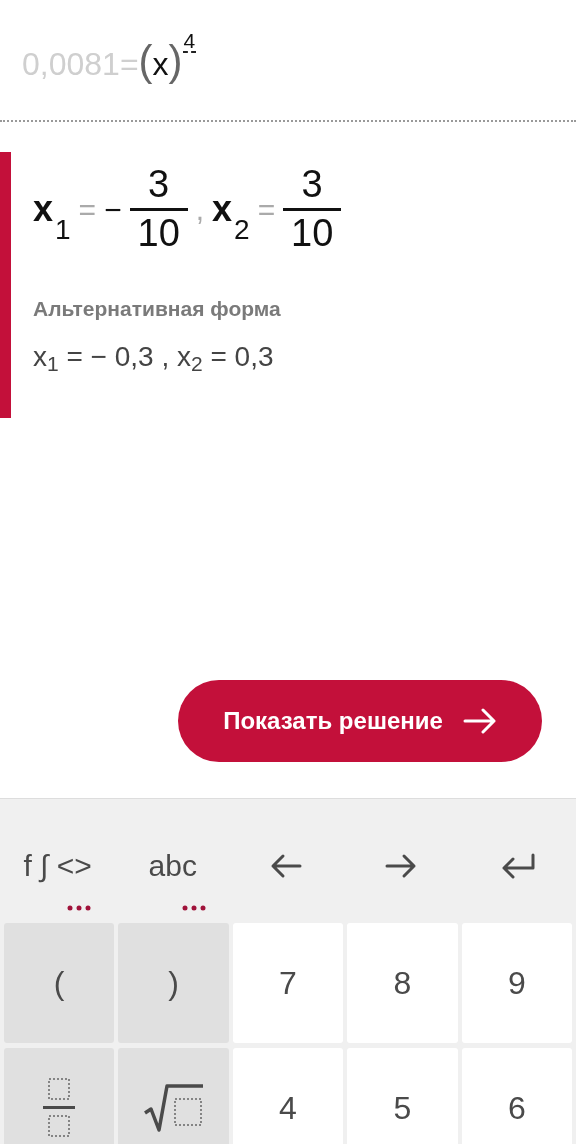  What do you see at coordinates (516, 983) in the screenshot?
I see `key: 9` at bounding box center [516, 983].